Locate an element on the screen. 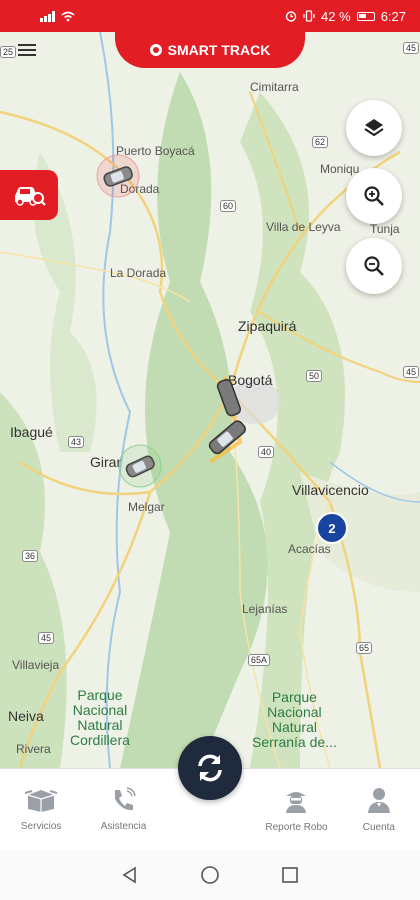 This screenshot has height=900, width=420. map-label-acacias: Acacías is located at coordinates (309, 549).